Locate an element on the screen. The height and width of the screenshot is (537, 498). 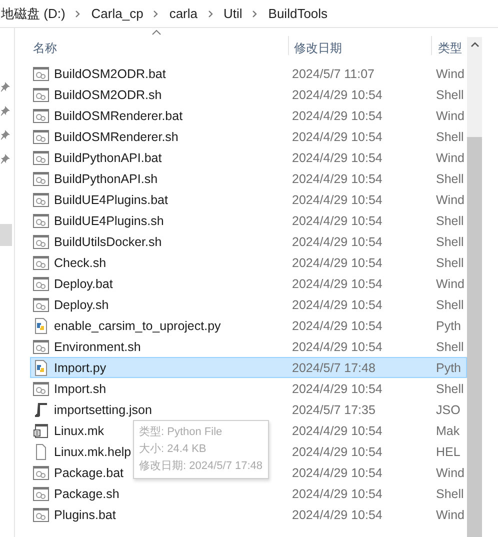
blank-file-icon is located at coordinates (41, 452).